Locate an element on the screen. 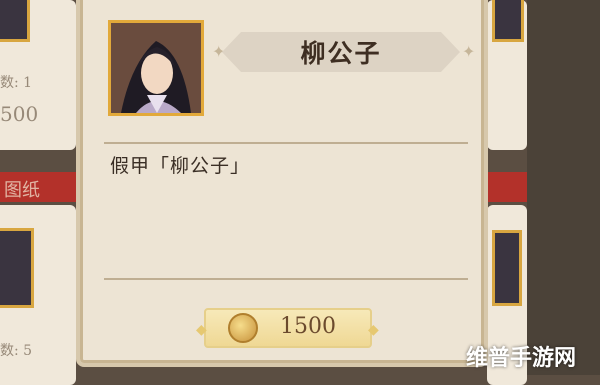  purchase-price-button: ◆ 1500 ◆ is located at coordinates (287, 328).